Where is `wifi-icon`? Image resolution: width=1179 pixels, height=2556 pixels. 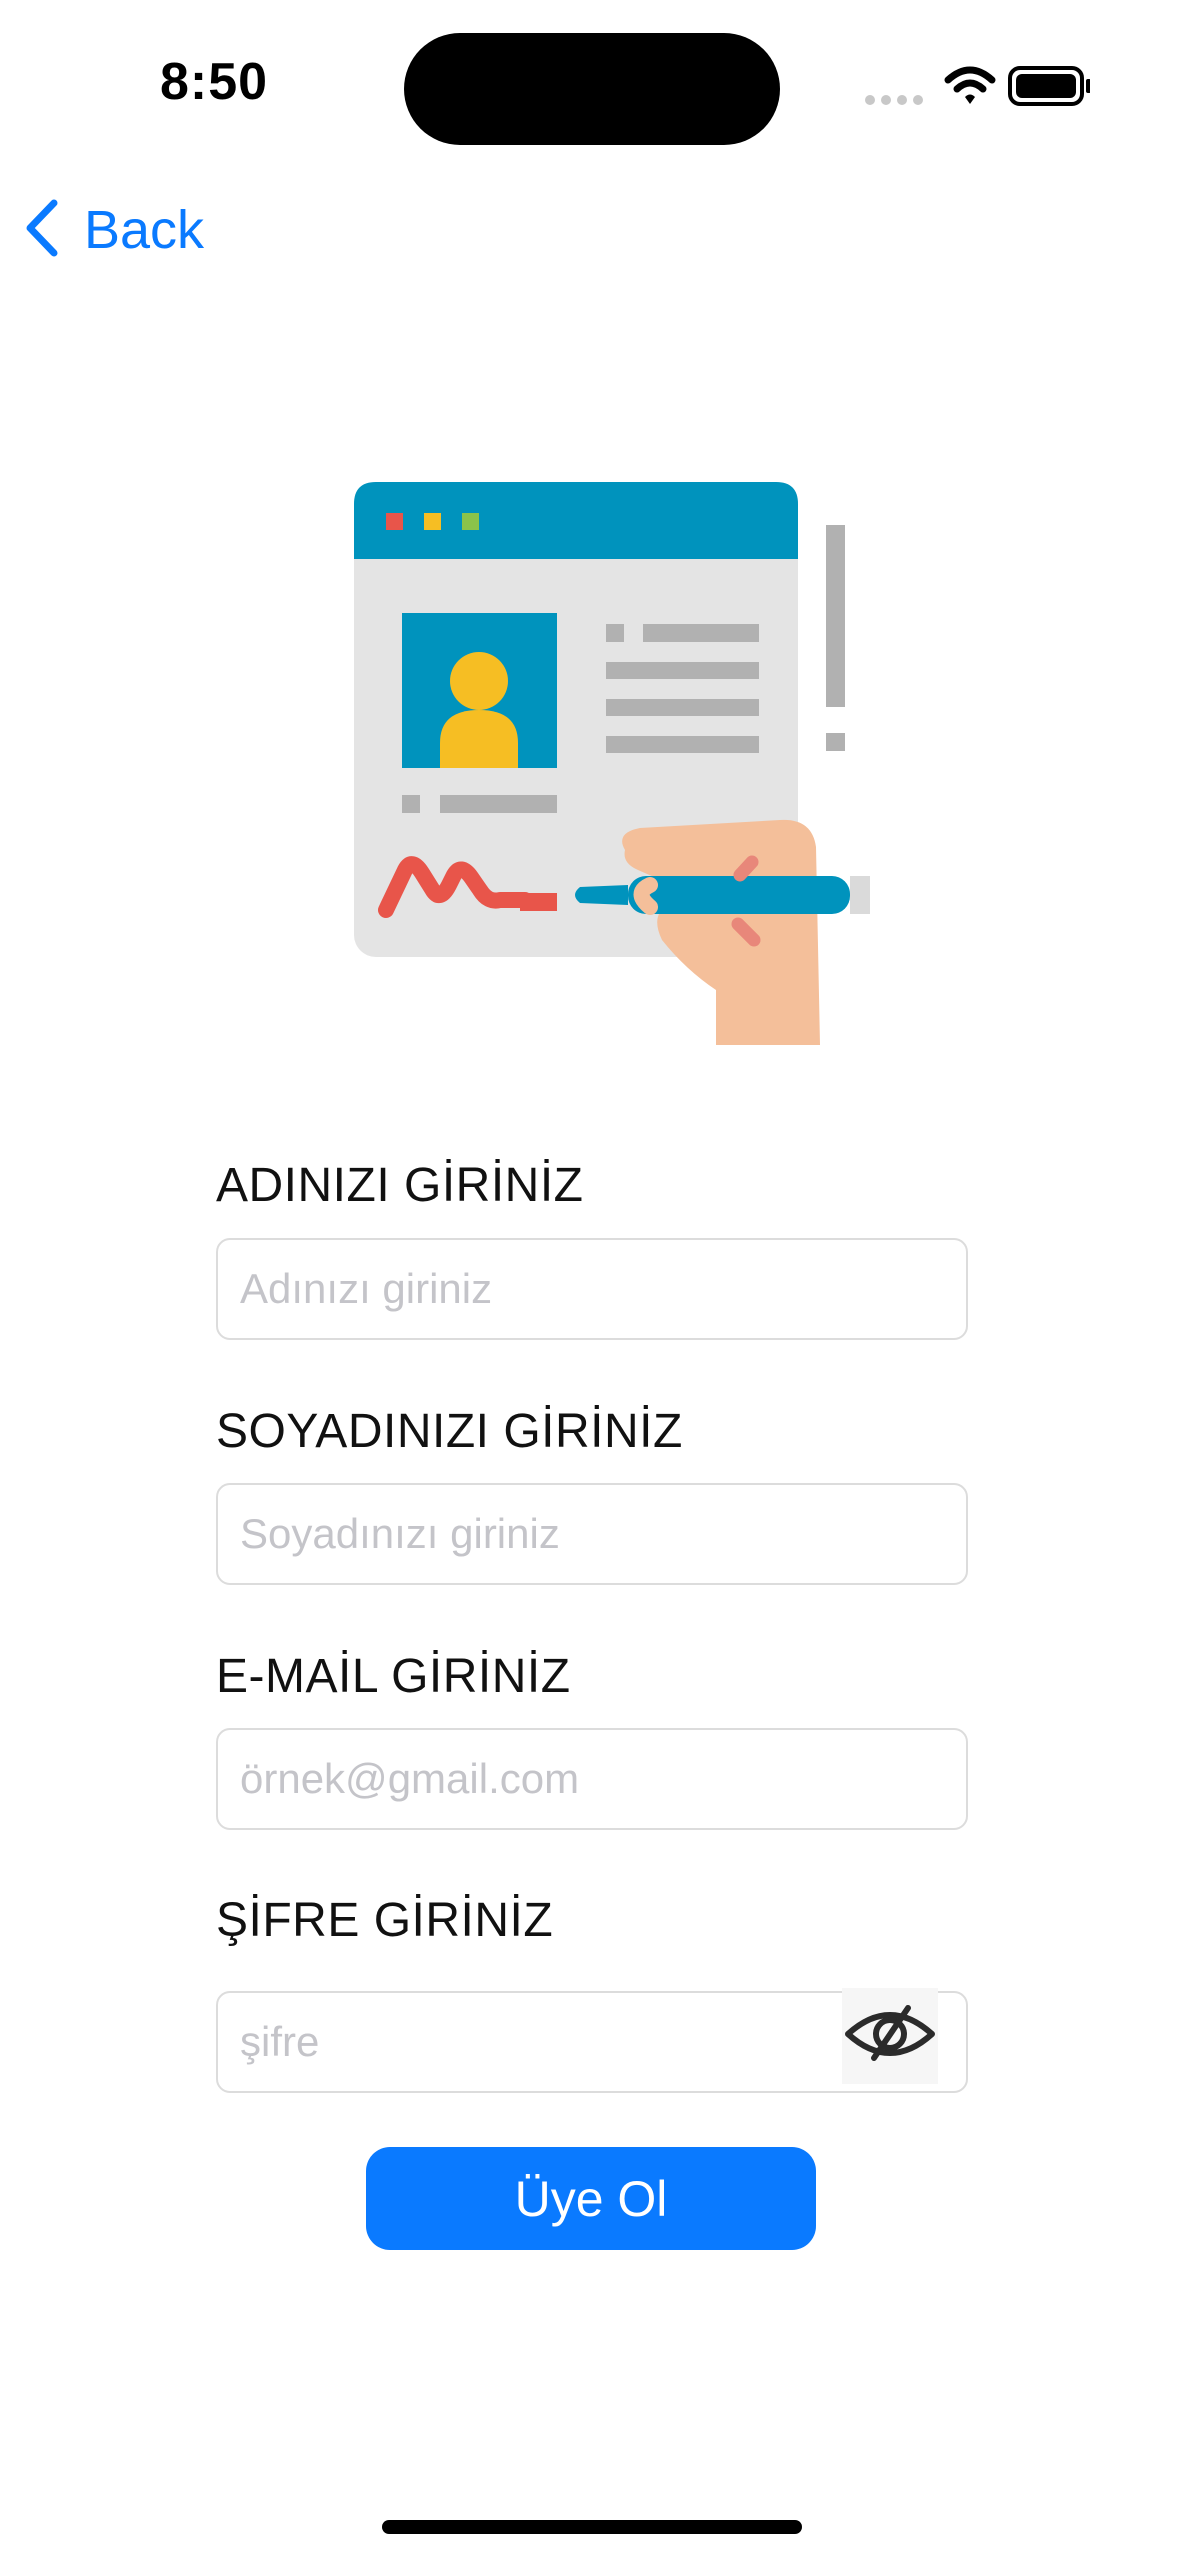
wifi-icon is located at coordinates (970, 85).